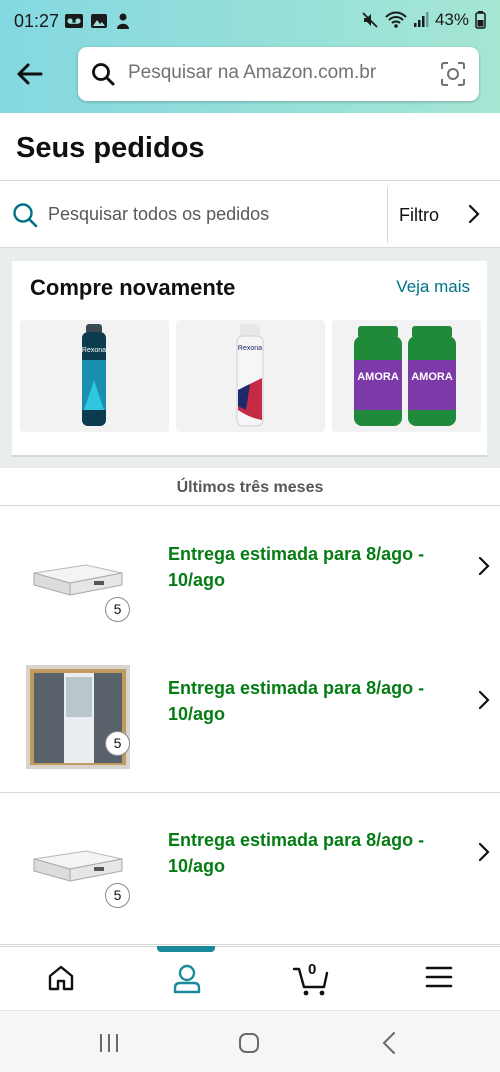 Image resolution: width=500 pixels, height=1072 pixels. Describe the element at coordinates (37, 21) in the screenshot. I see `status-time: 01:27` at that location.